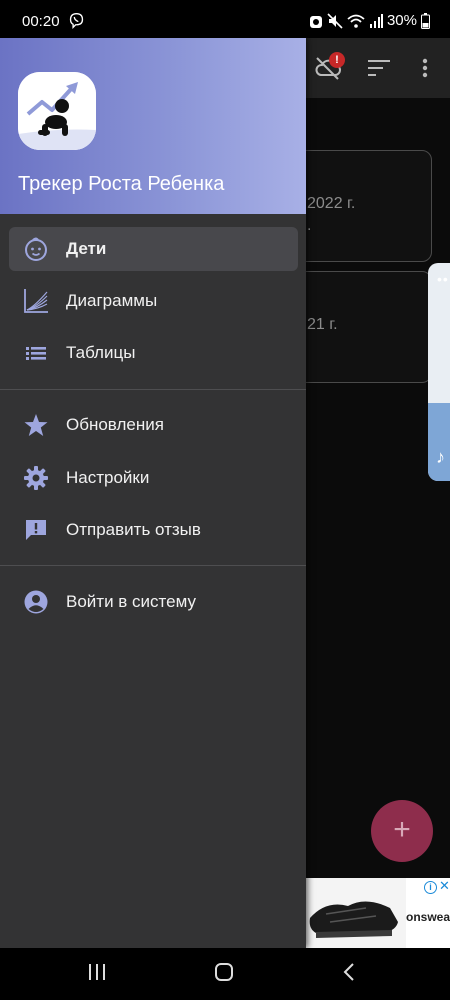 Image resolution: width=450 pixels, height=1000 pixels. Describe the element at coordinates (322, 324) in the screenshot. I see `card-date: 21 г.` at that location.